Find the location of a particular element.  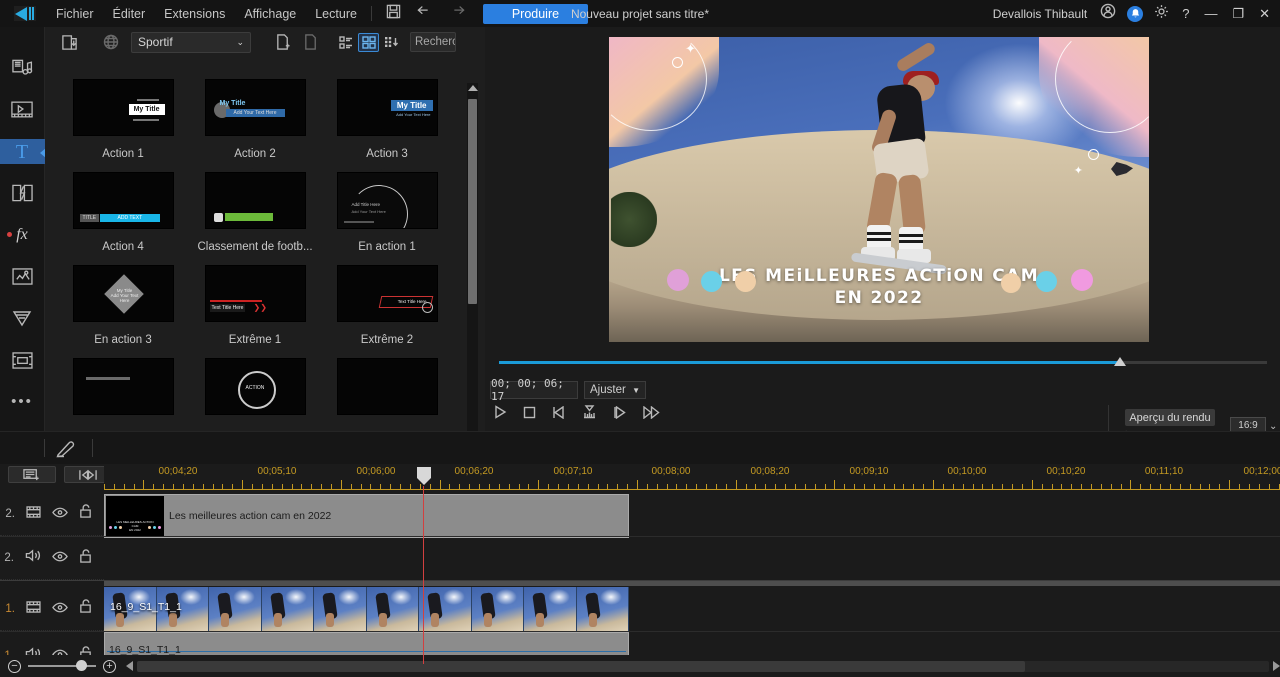

fast-forward-button is located at coordinates (651, 414).